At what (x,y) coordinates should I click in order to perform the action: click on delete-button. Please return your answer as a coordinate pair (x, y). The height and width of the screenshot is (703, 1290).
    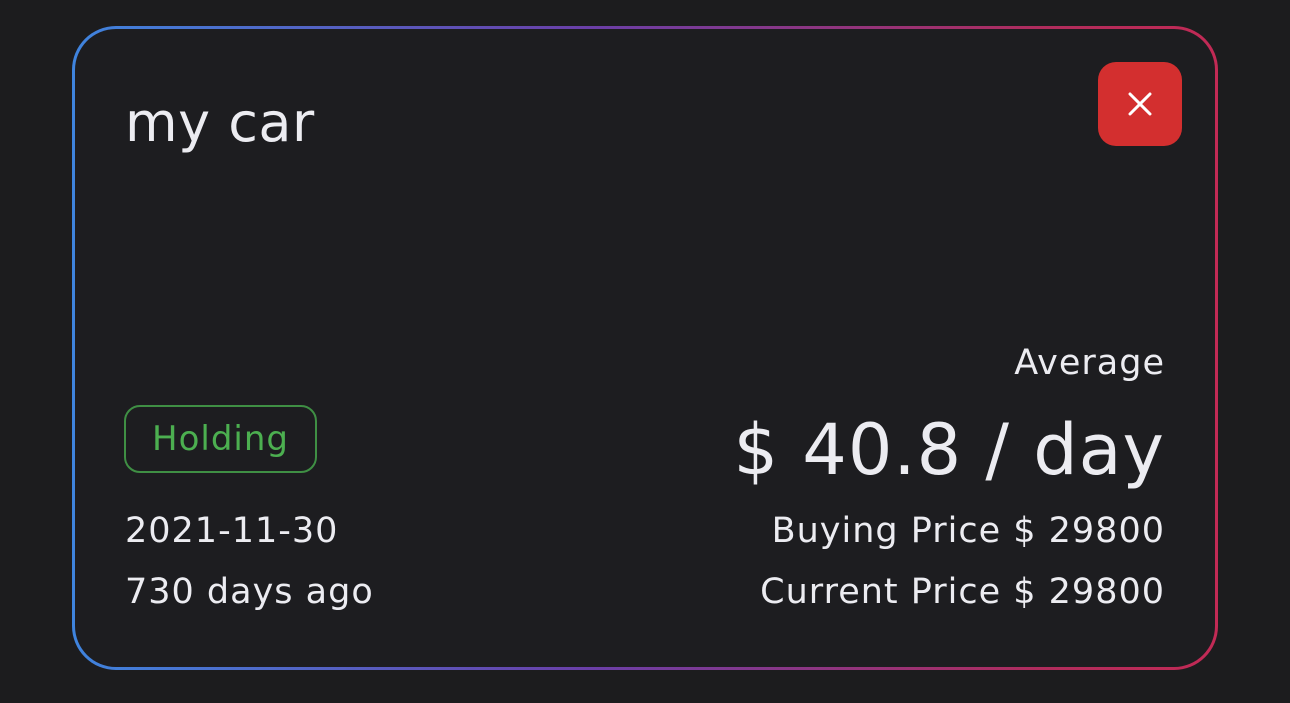
    Looking at the image, I should click on (1140, 104).